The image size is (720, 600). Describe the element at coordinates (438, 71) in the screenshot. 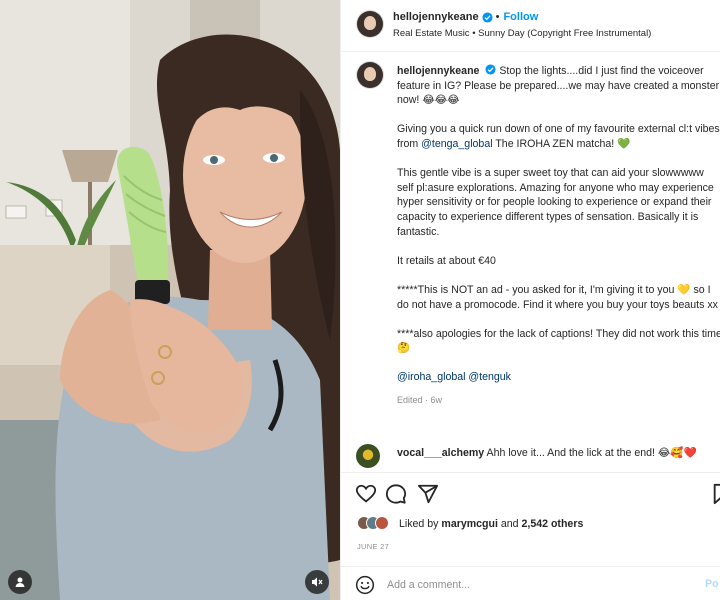

I see `caption-username: hellojennykeane` at that location.